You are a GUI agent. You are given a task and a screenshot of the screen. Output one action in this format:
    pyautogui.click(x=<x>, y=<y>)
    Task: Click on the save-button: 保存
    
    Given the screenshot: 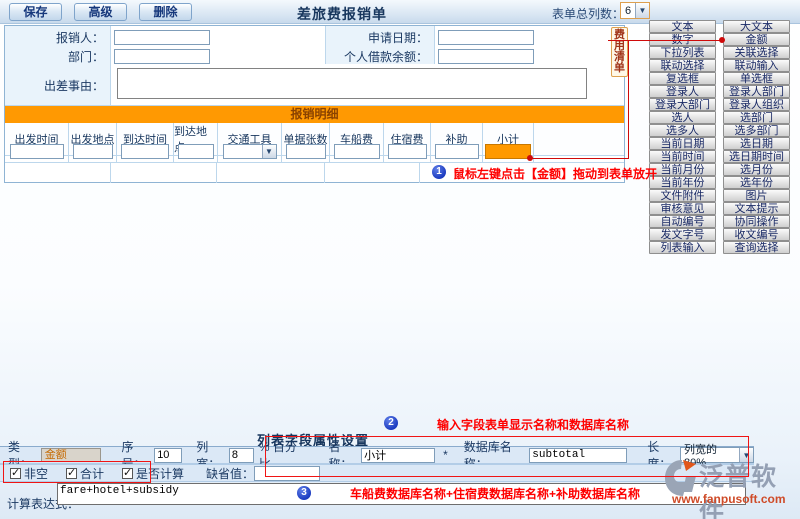 What is the action you would take?
    pyautogui.click(x=35, y=12)
    